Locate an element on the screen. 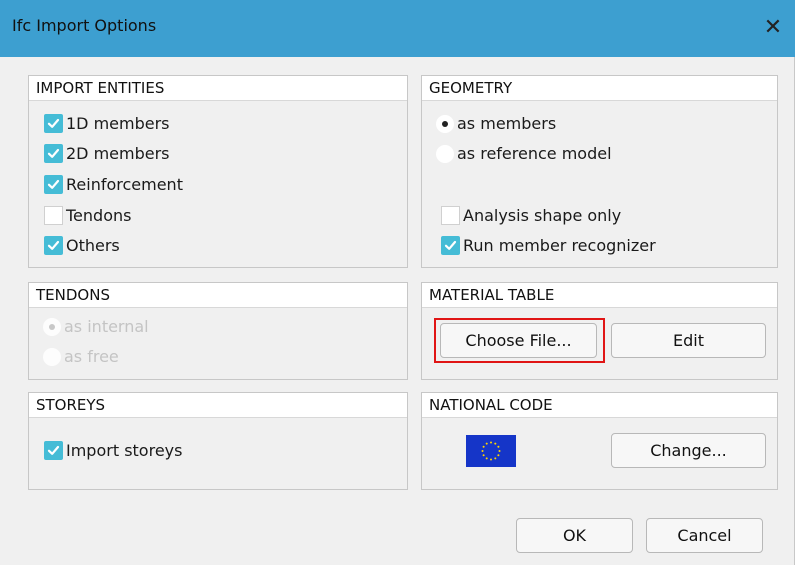  tendons-title: TENDONS is located at coordinates (218, 295).